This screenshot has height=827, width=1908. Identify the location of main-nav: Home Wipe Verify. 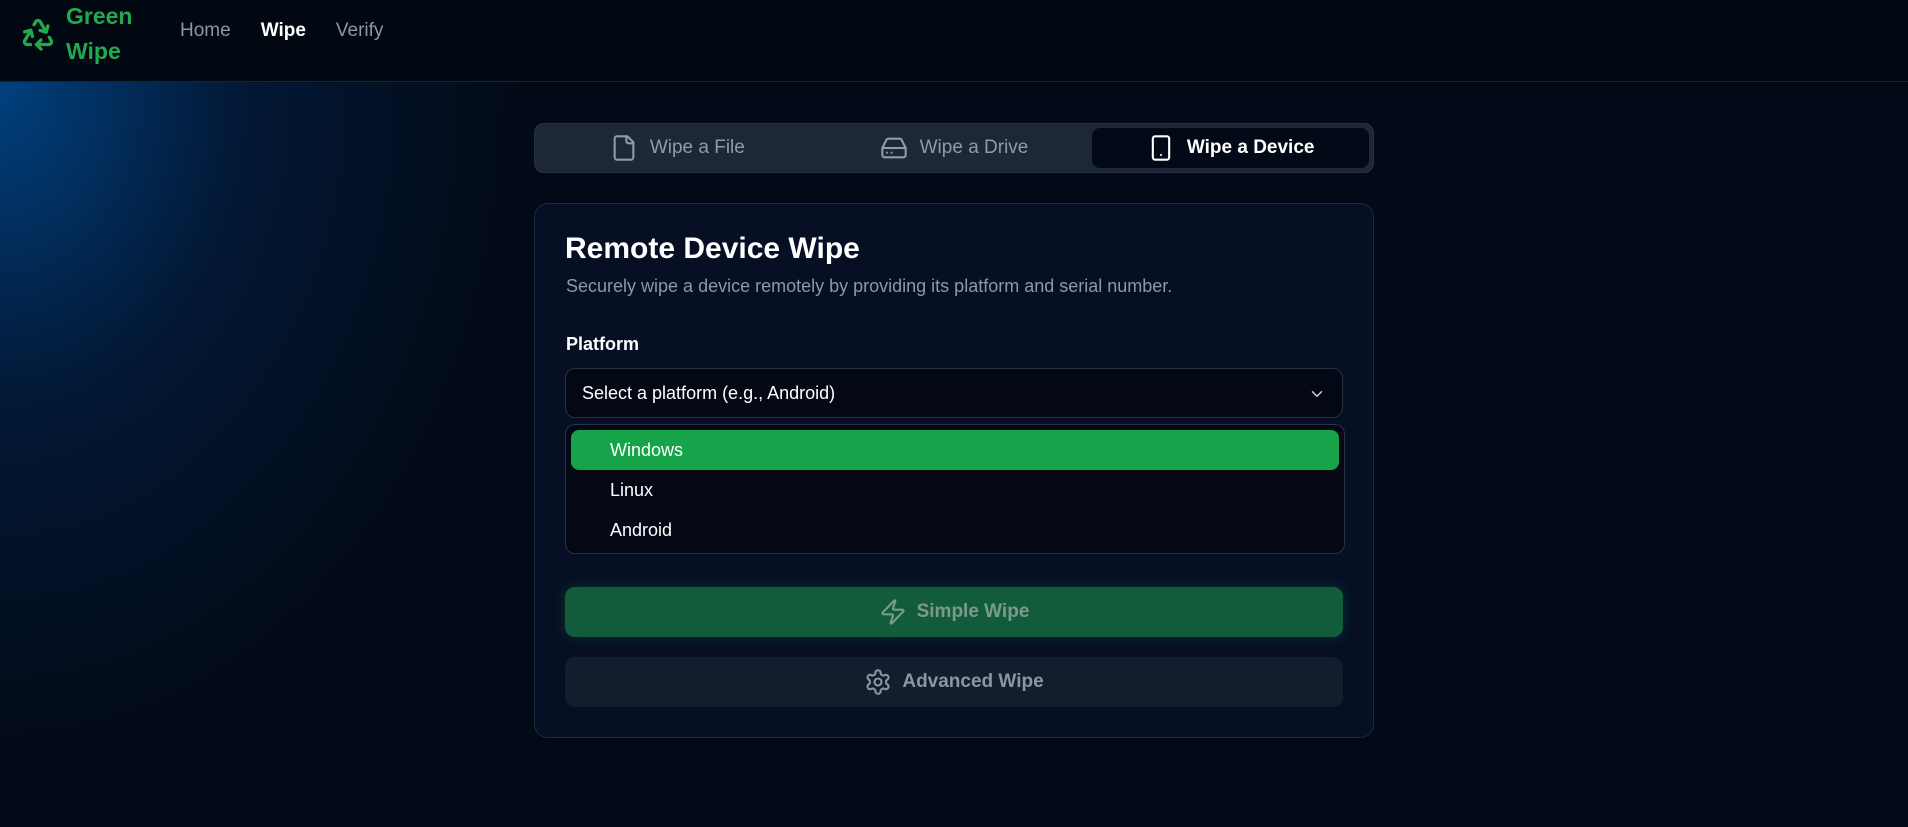
(281, 31).